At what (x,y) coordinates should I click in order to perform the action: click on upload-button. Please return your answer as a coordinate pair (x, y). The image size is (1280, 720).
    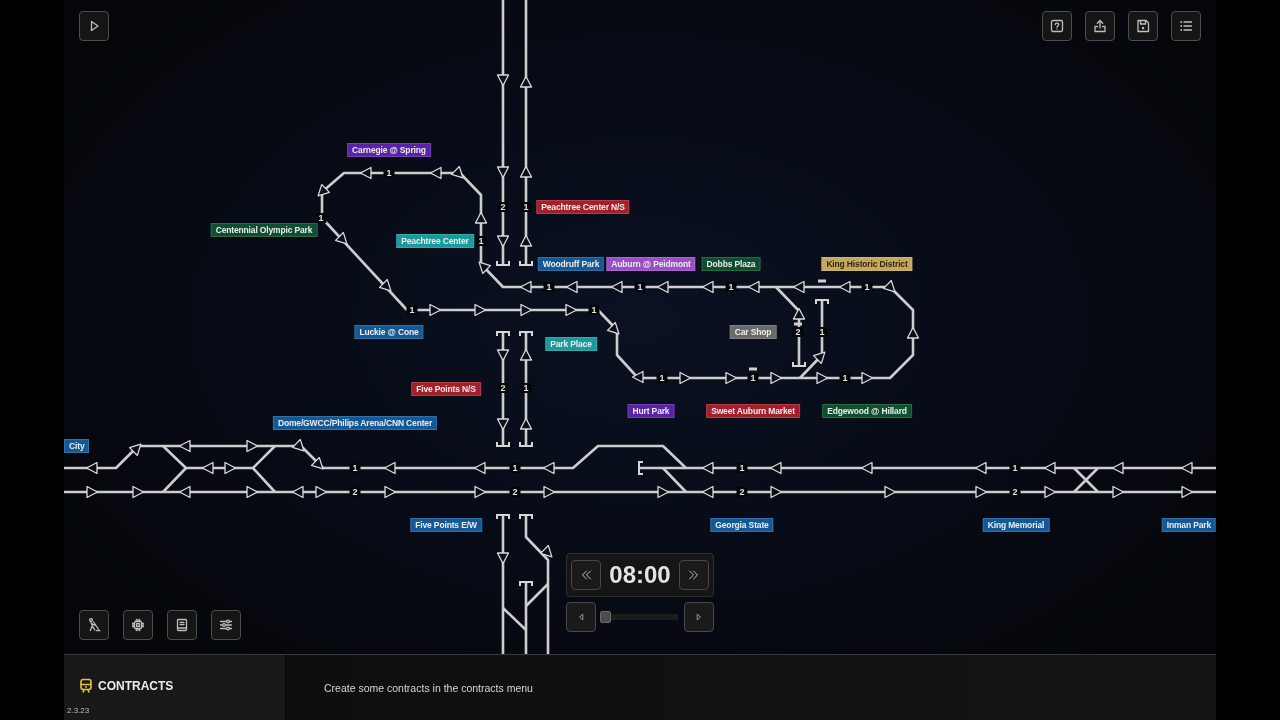
    Looking at the image, I should click on (1100, 26).